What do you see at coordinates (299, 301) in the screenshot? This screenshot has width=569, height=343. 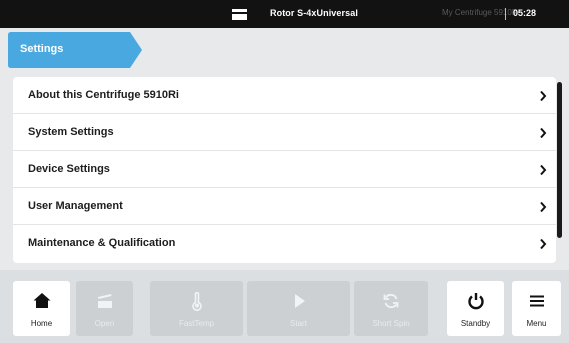 I see `play-icon` at bounding box center [299, 301].